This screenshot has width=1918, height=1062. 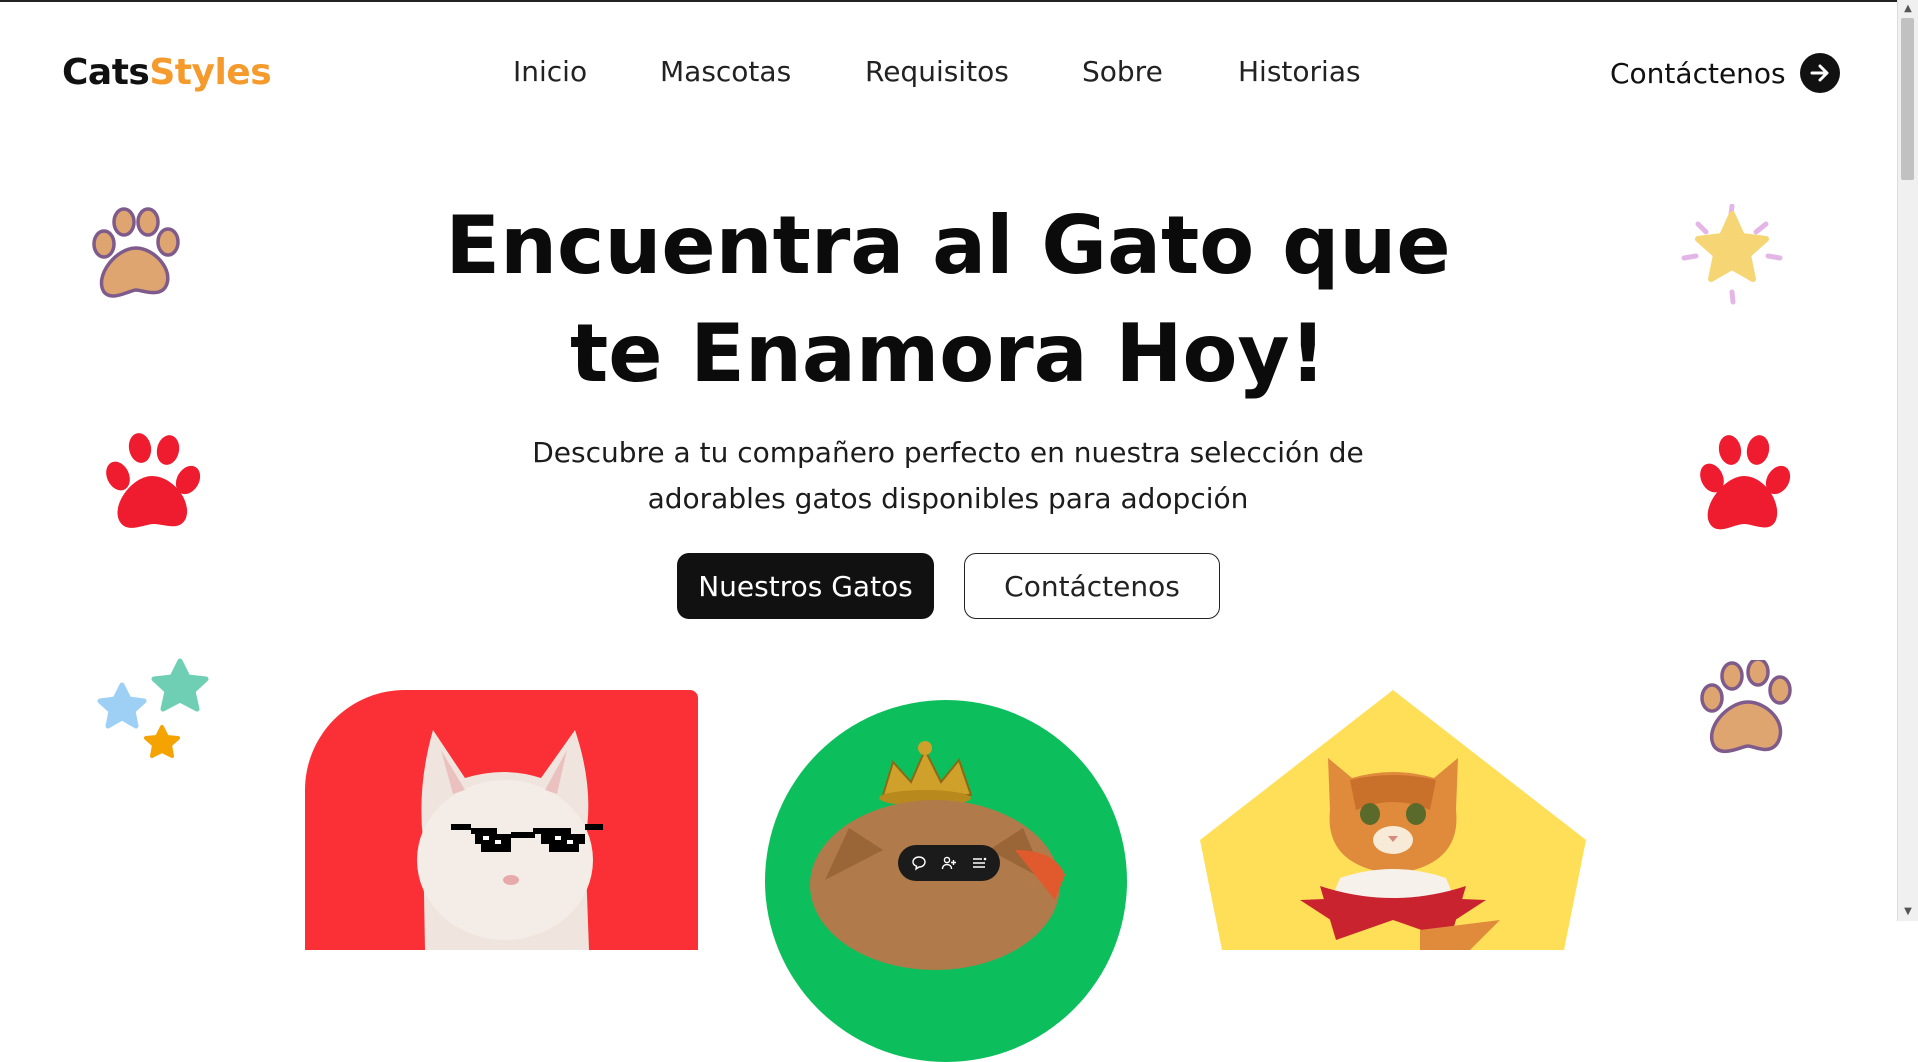 I want to click on cat-crown-image, so click(x=937, y=855).